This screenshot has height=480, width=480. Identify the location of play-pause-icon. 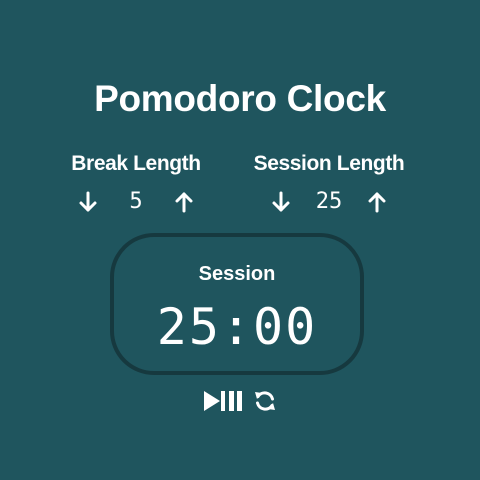
(223, 403).